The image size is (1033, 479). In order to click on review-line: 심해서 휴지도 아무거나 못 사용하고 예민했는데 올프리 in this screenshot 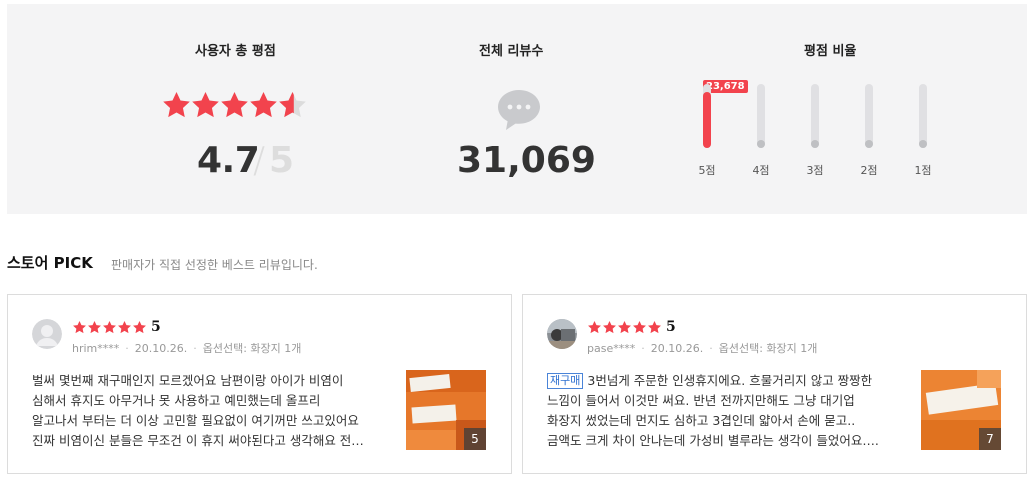, I will do `click(176, 400)`.